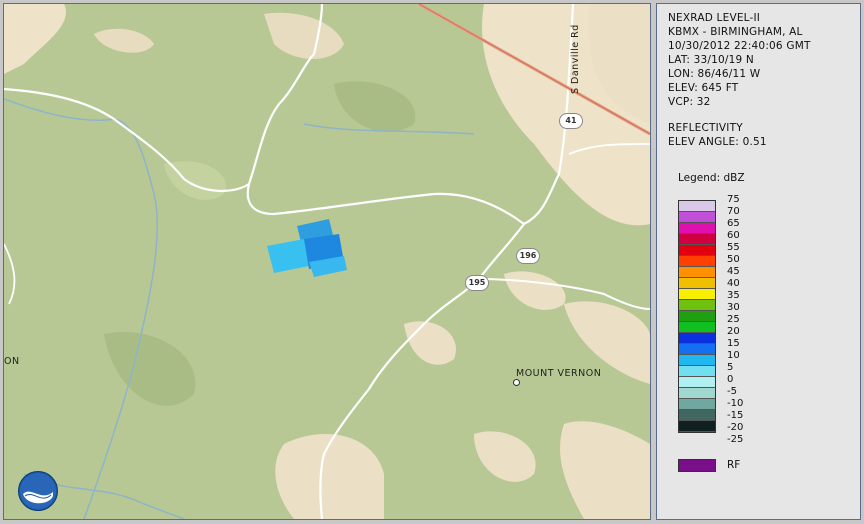  What do you see at coordinates (733, 343) in the screenshot?
I see `legend-label: 15` at bounding box center [733, 343].